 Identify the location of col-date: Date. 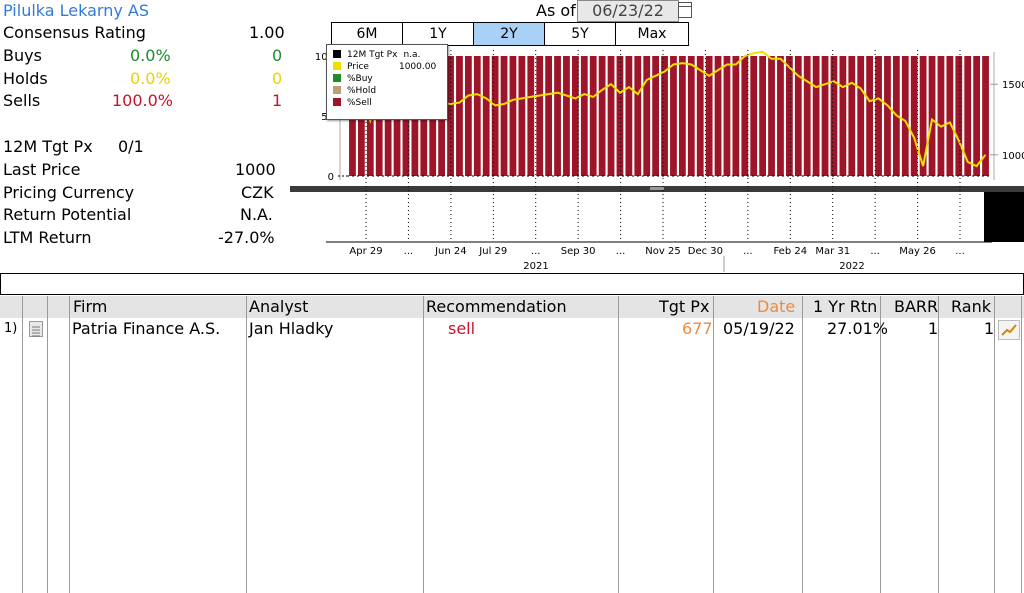
(776, 307).